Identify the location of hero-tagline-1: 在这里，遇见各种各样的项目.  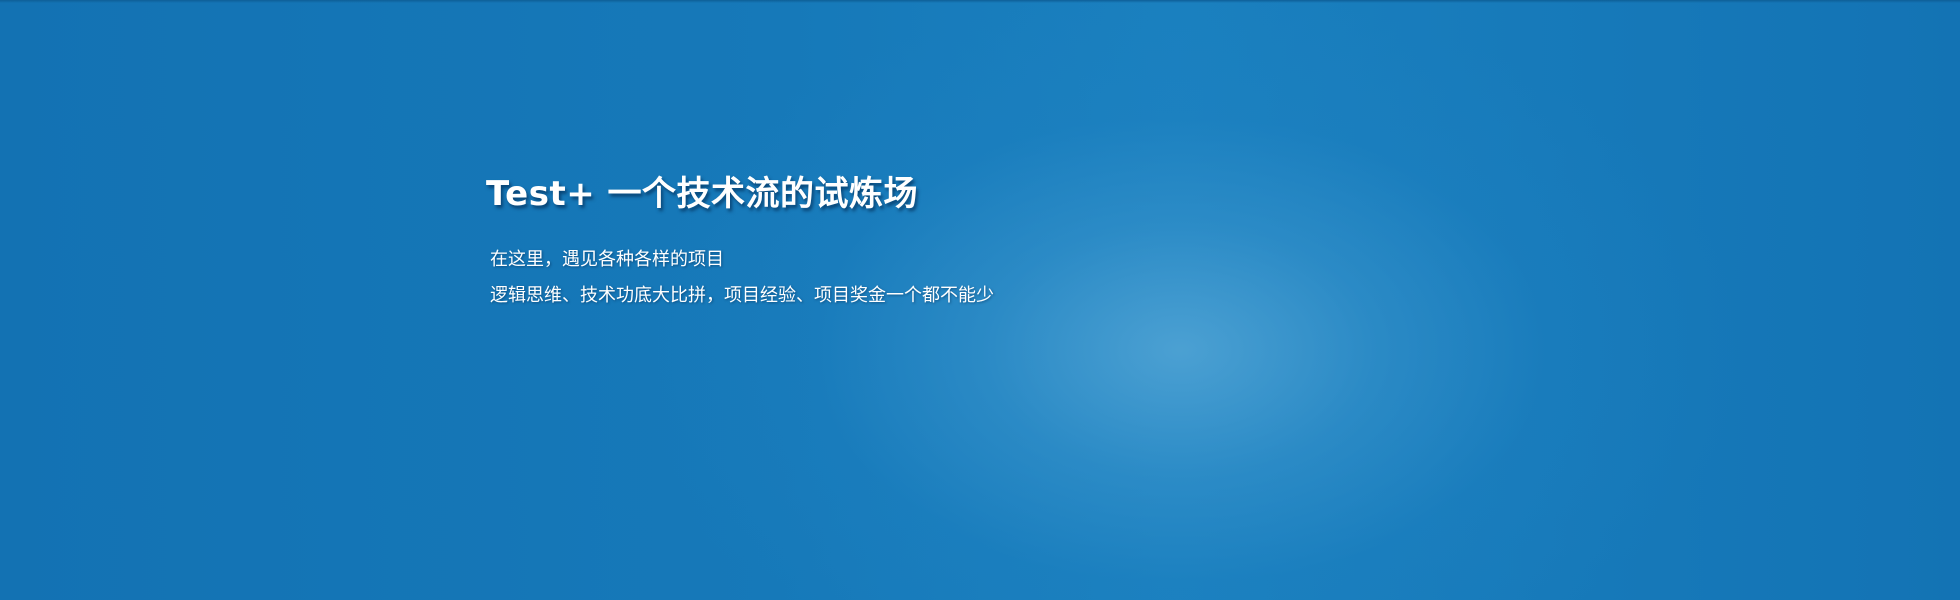
(607, 259).